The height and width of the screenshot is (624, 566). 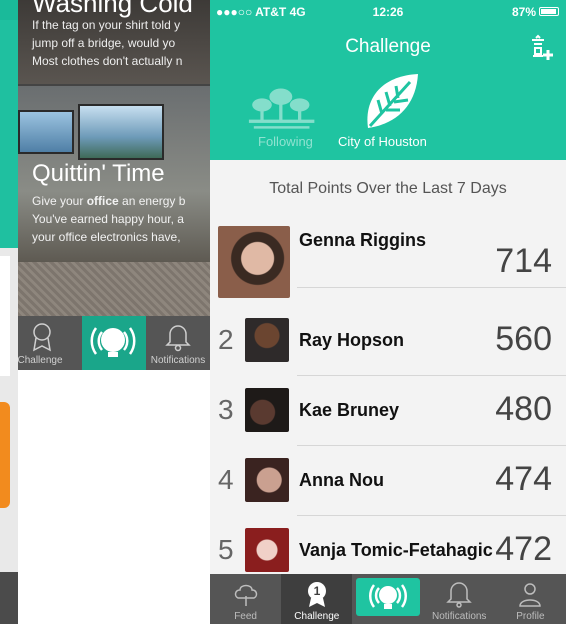 I want to click on feed-card-line: Most clothes don't actually n, so click(x=107, y=61).